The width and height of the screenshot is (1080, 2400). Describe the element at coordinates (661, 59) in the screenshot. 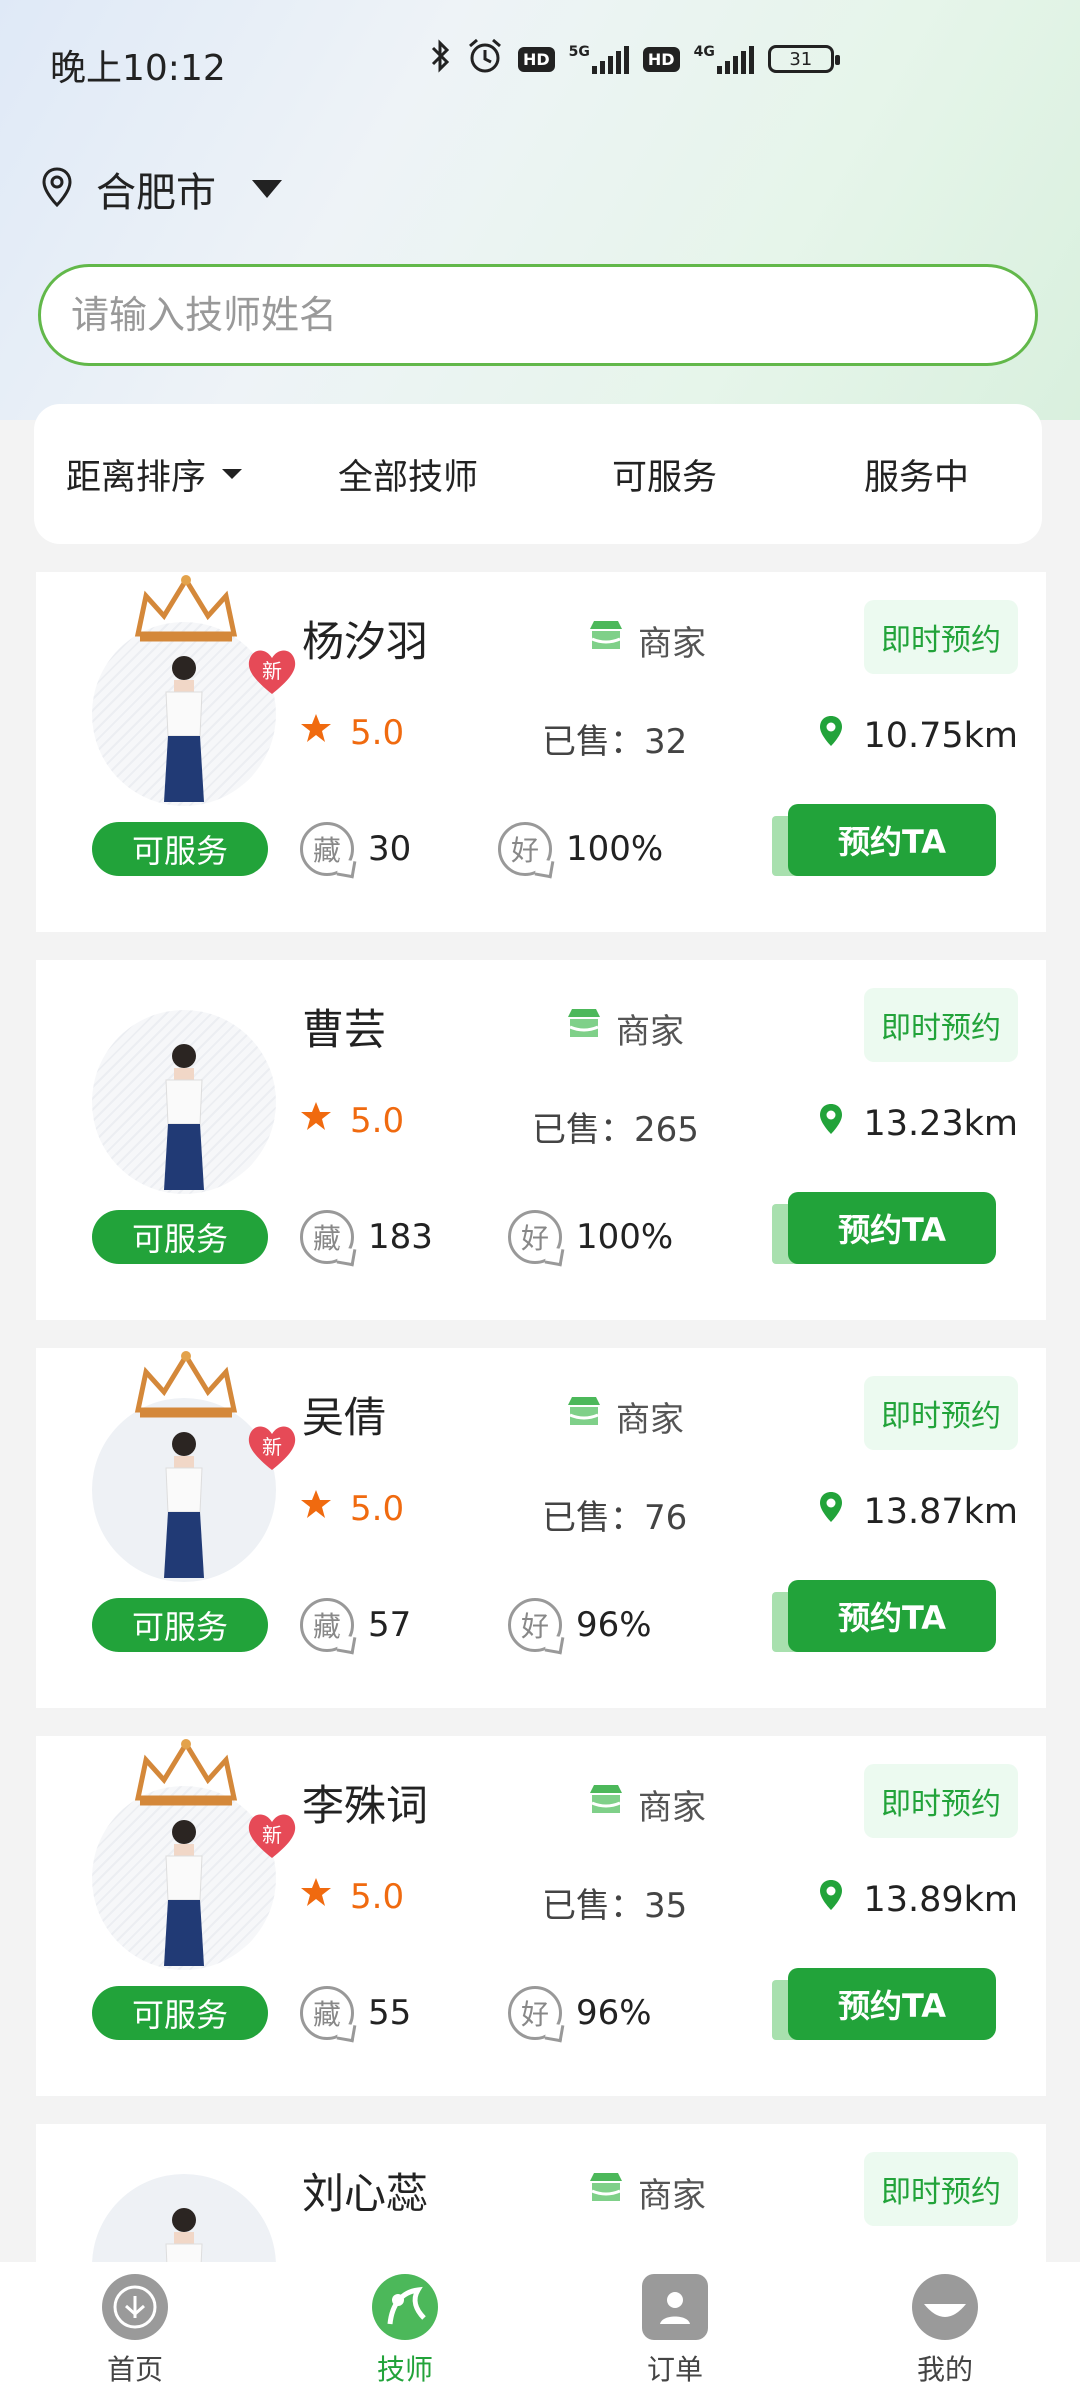

I see `hd-icon-2: HD` at that location.